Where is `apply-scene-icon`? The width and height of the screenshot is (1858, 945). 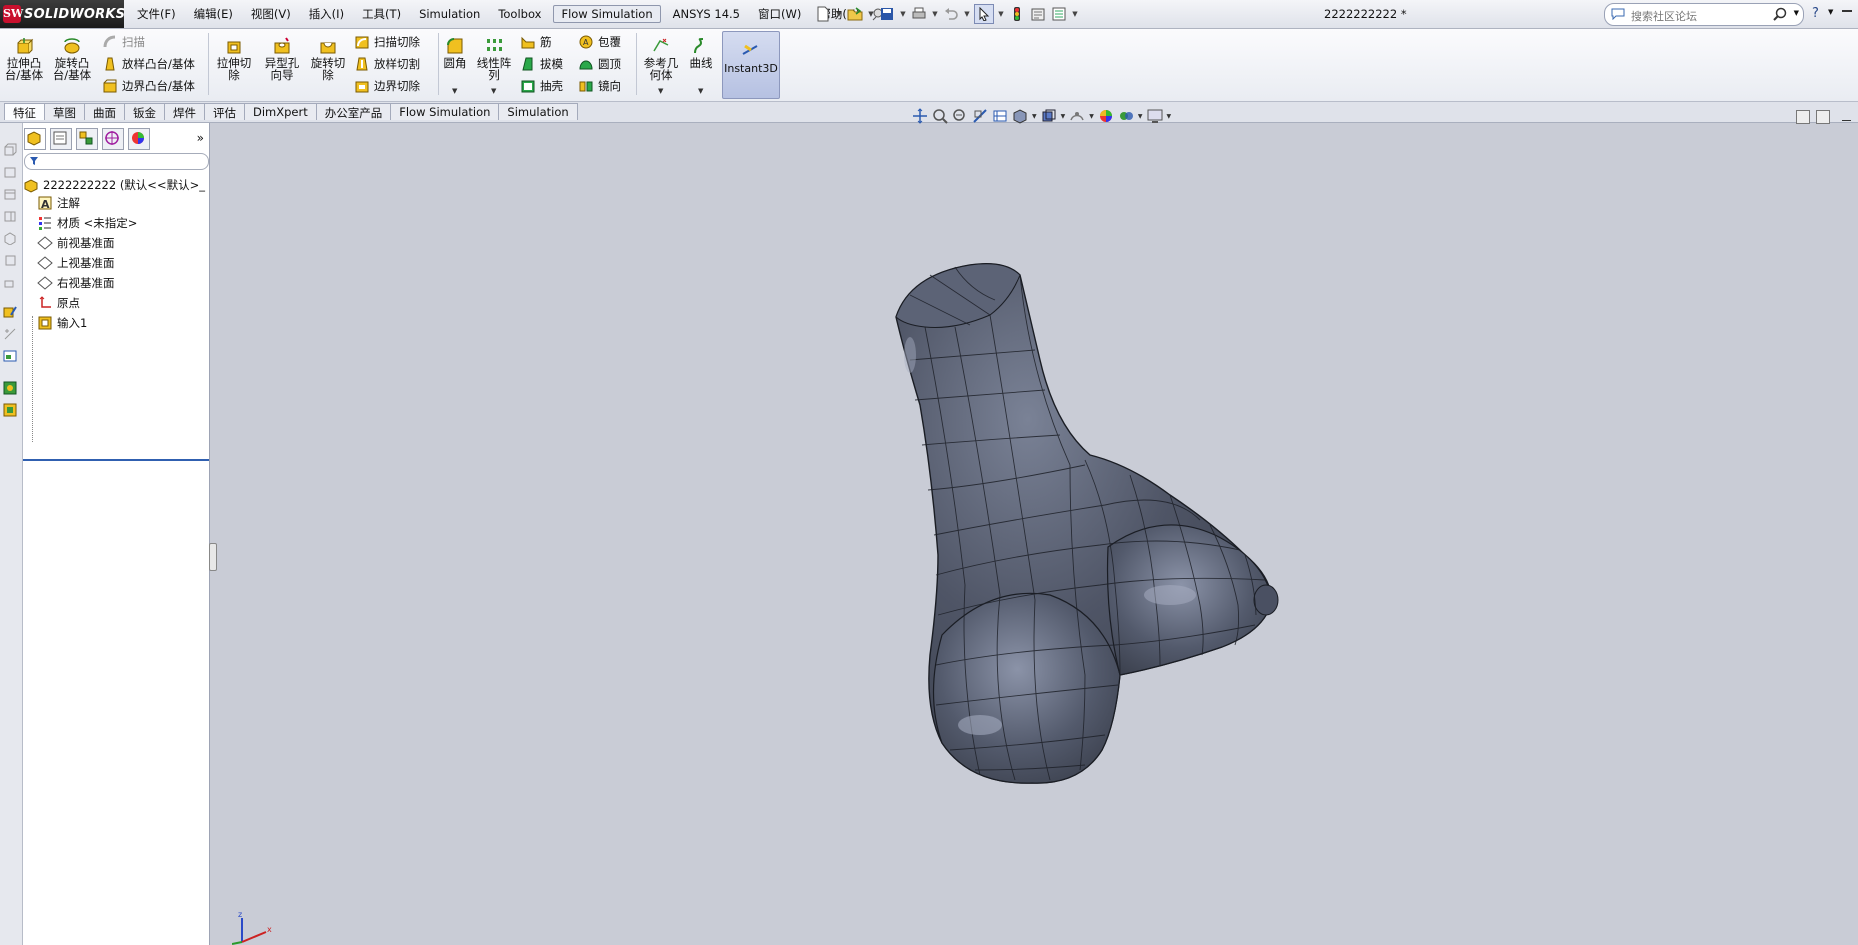 apply-scene-icon is located at coordinates (1106, 116).